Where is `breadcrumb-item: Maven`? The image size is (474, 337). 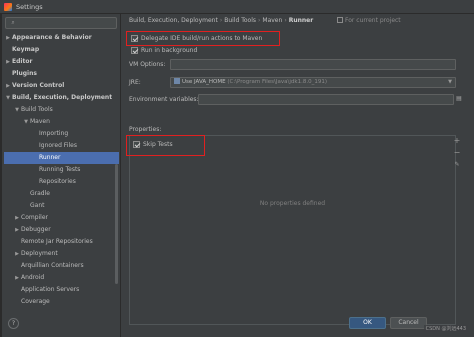
breadcrumb-item: Maven is located at coordinates (272, 20).